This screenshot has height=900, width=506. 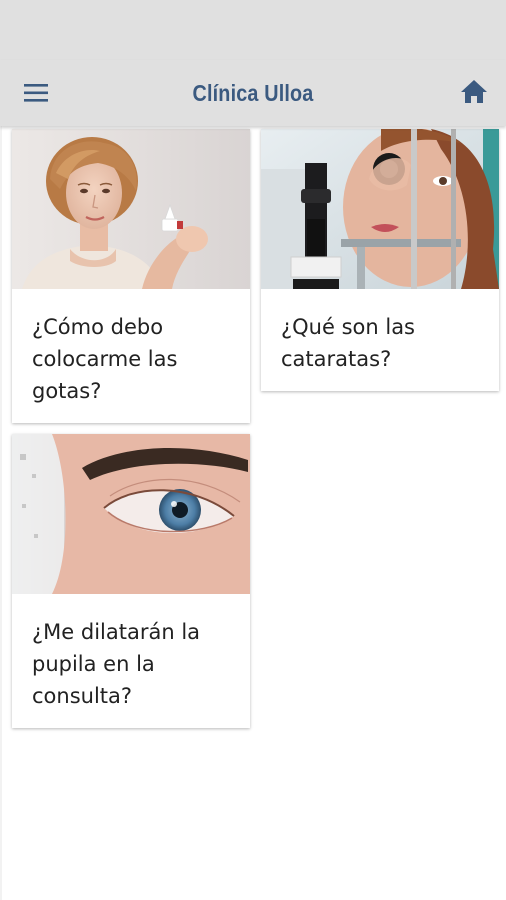 I want to click on app-bar: Clínica Ulloa, so click(x=253, y=93).